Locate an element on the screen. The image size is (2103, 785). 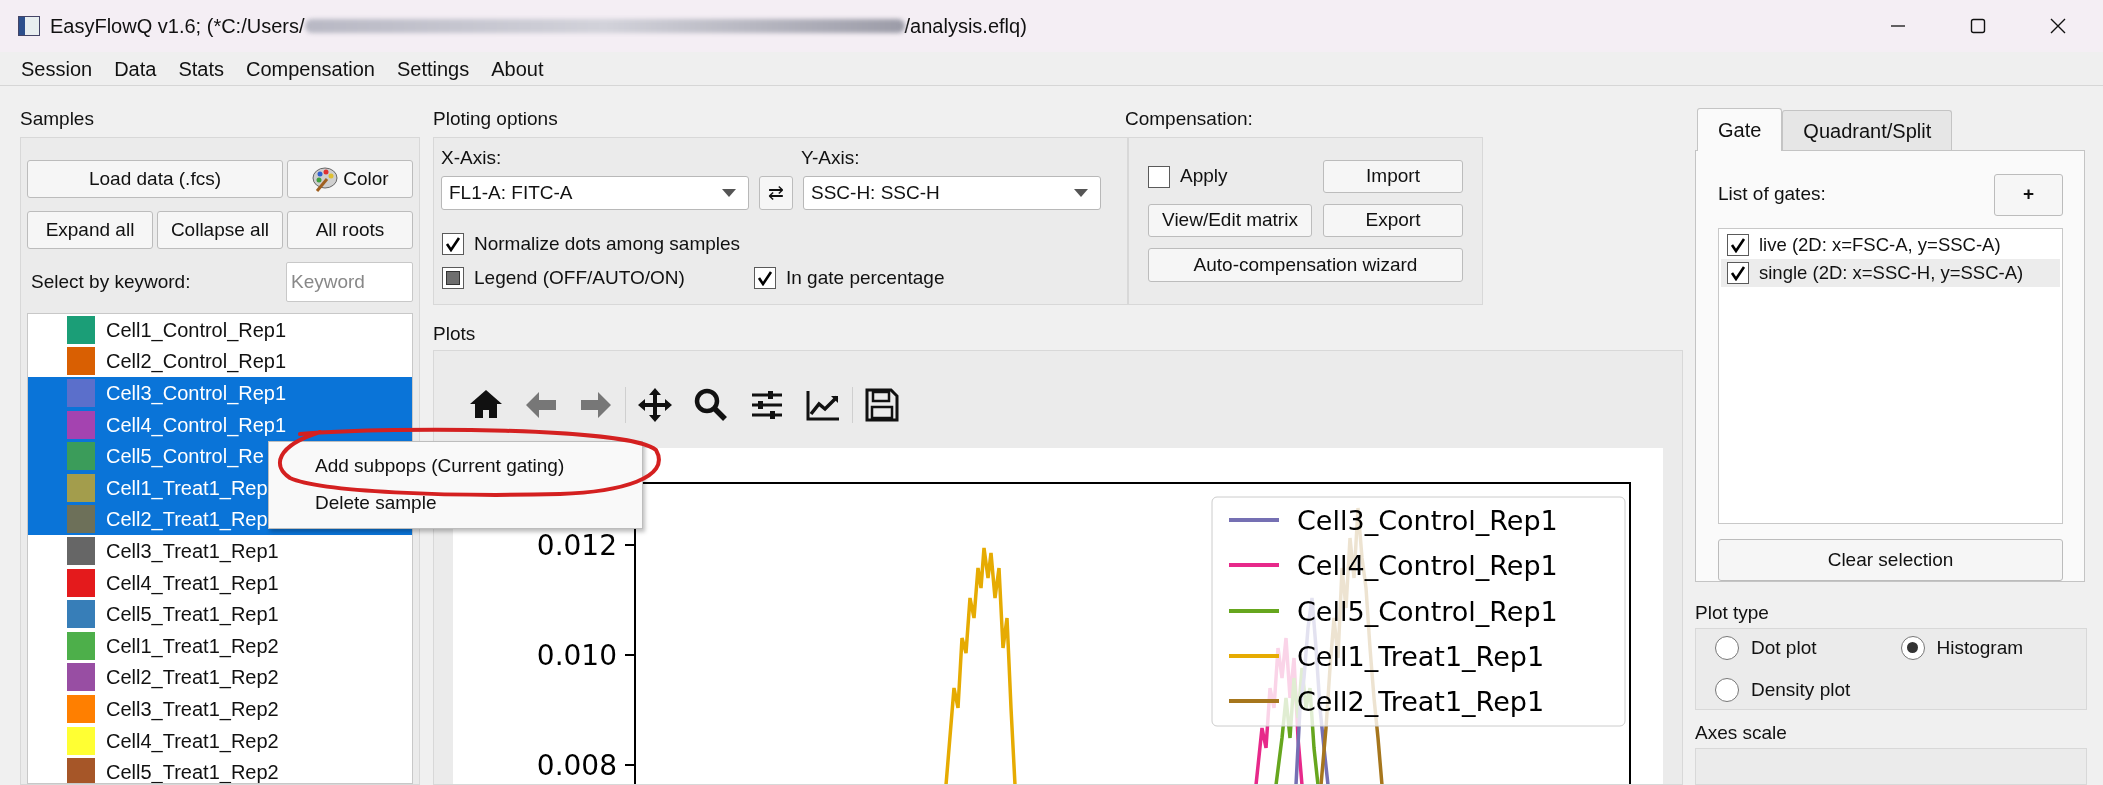
tick-label: 0.008 is located at coordinates (576, 765).